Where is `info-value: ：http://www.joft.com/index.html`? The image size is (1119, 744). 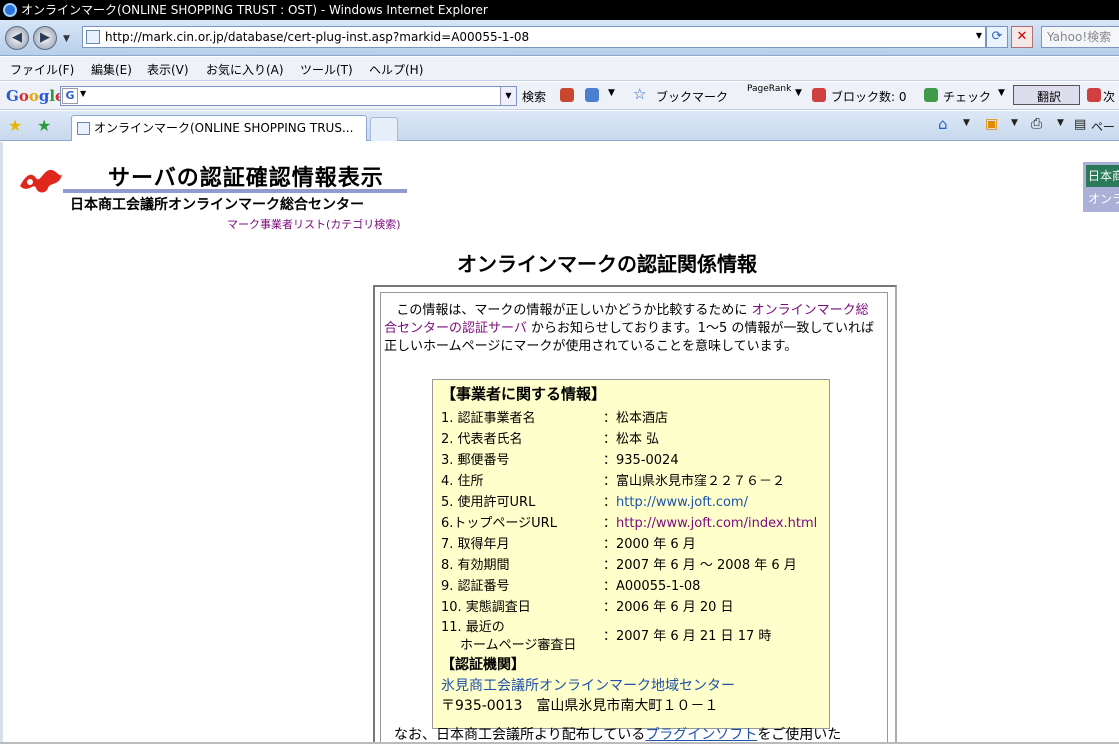 info-value: ：http://www.joft.com/index.html is located at coordinates (710, 521).